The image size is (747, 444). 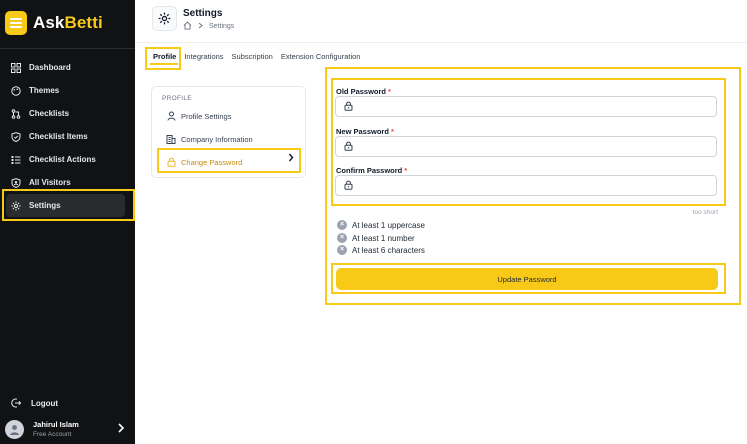 What do you see at coordinates (52, 434) in the screenshot?
I see `user-plan: Free Account` at bounding box center [52, 434].